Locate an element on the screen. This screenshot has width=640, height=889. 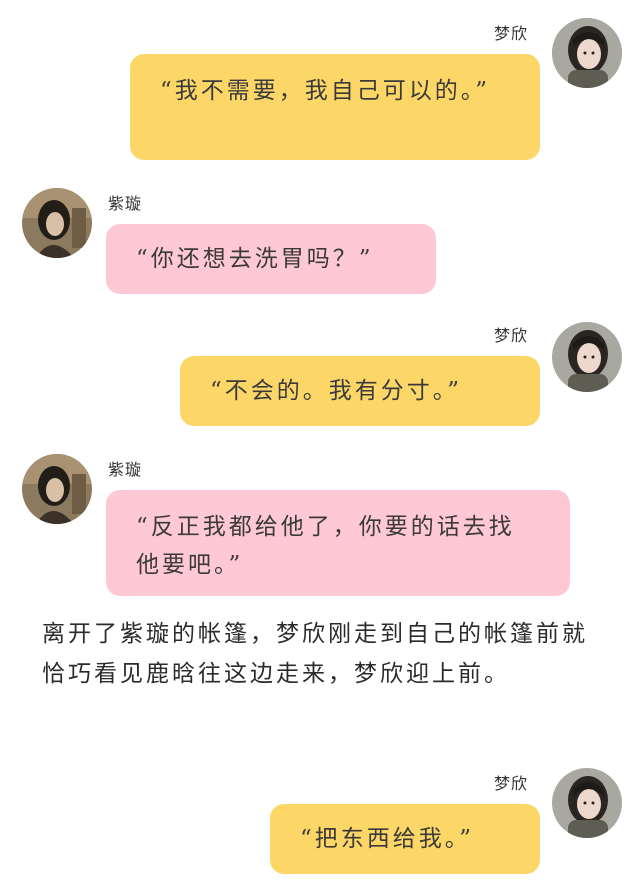
message-bubble: “我不需要，我自己可以的。” is located at coordinates (335, 107).